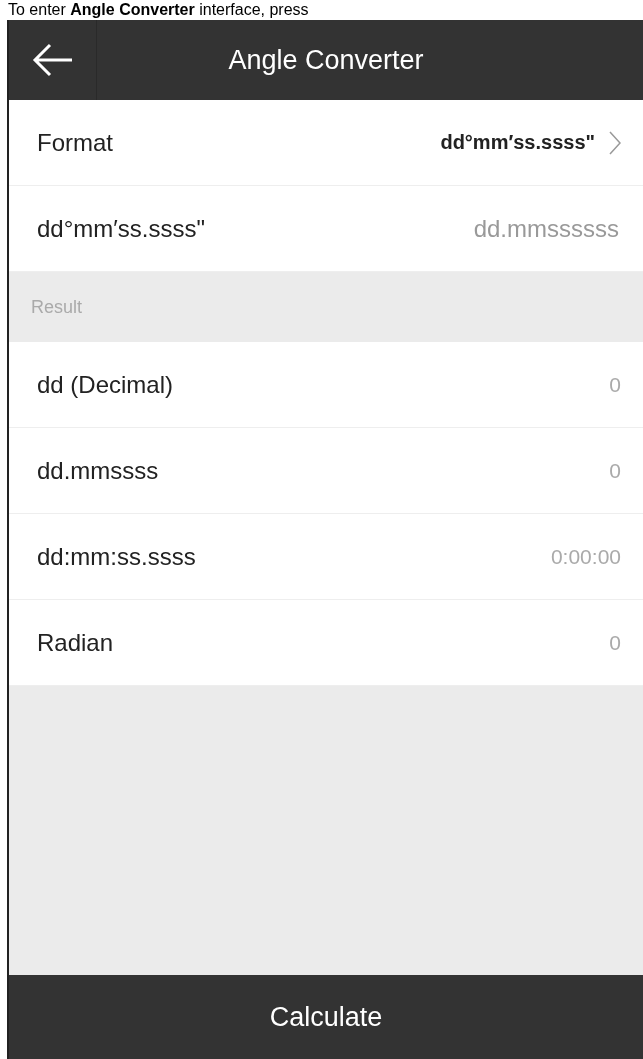 This screenshot has height=1059, width=643. I want to click on result-value: 0:00:00, so click(585, 556).